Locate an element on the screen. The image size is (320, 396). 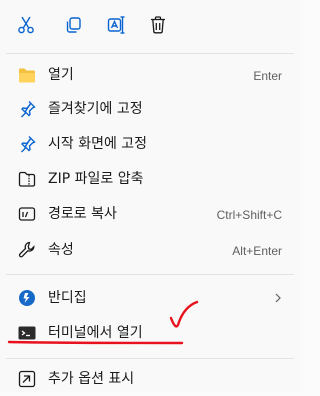
rename-icon is located at coordinates (116, 25).